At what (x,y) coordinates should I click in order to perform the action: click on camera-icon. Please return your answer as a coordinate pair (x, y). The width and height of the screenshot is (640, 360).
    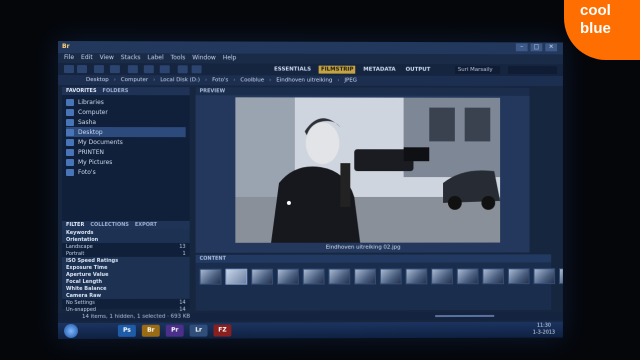
    Looking at the image, I should click on (132, 69).